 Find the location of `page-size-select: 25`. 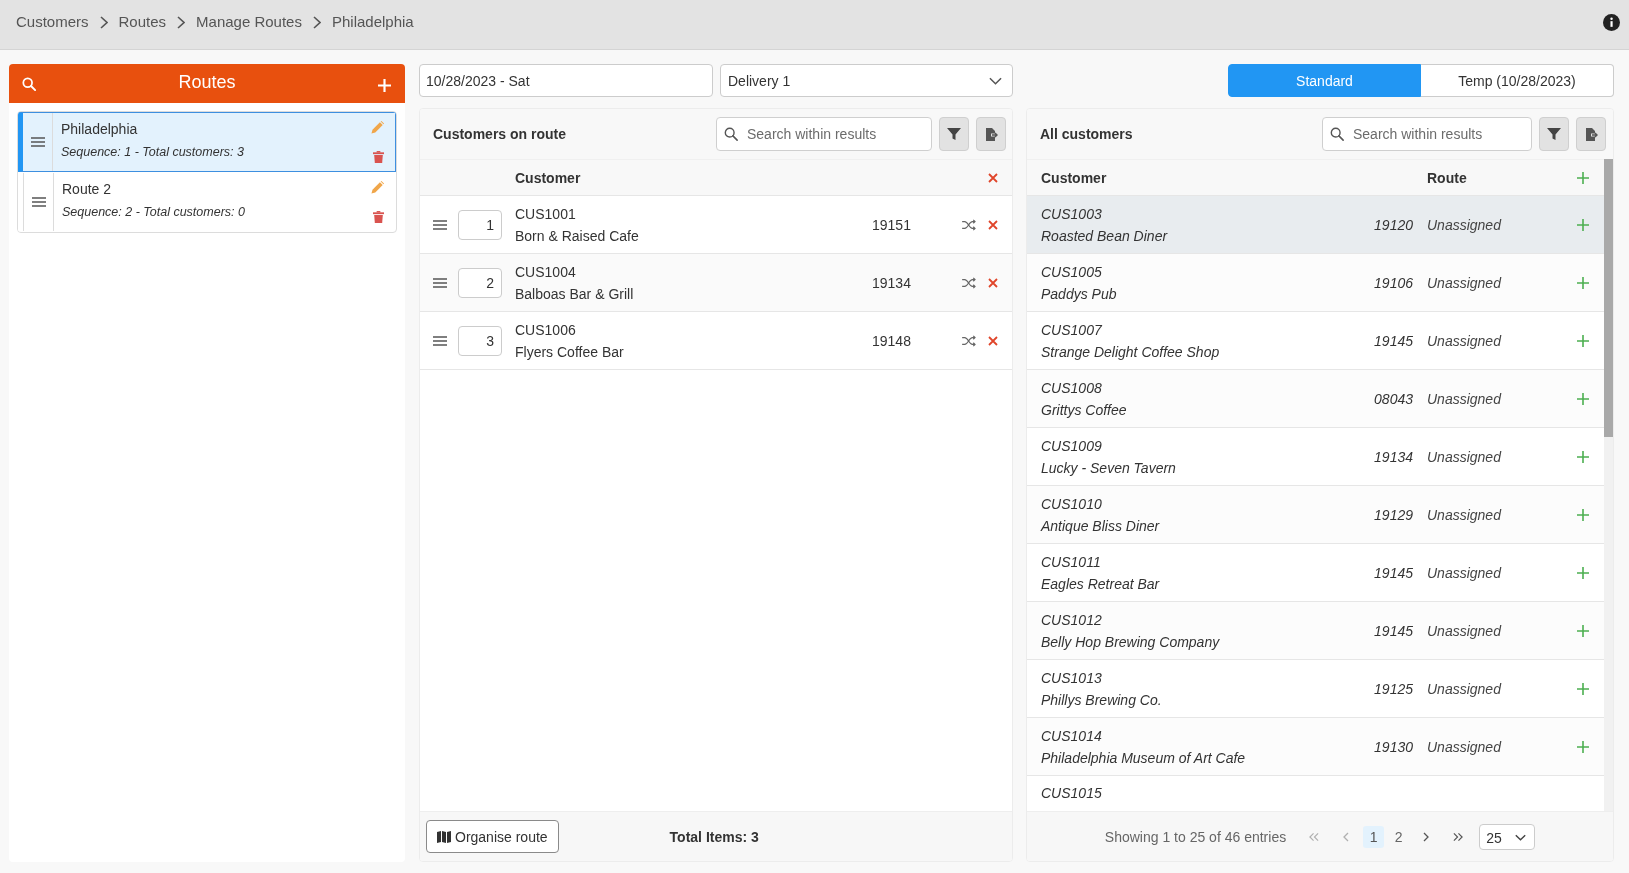

page-size-select: 25 is located at coordinates (1507, 836).